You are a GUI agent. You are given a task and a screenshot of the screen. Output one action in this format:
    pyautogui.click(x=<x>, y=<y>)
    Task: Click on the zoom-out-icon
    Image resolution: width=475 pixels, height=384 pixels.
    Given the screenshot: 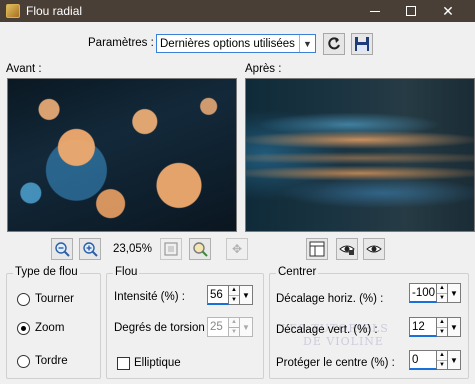 What is the action you would take?
    pyautogui.click(x=62, y=249)
    